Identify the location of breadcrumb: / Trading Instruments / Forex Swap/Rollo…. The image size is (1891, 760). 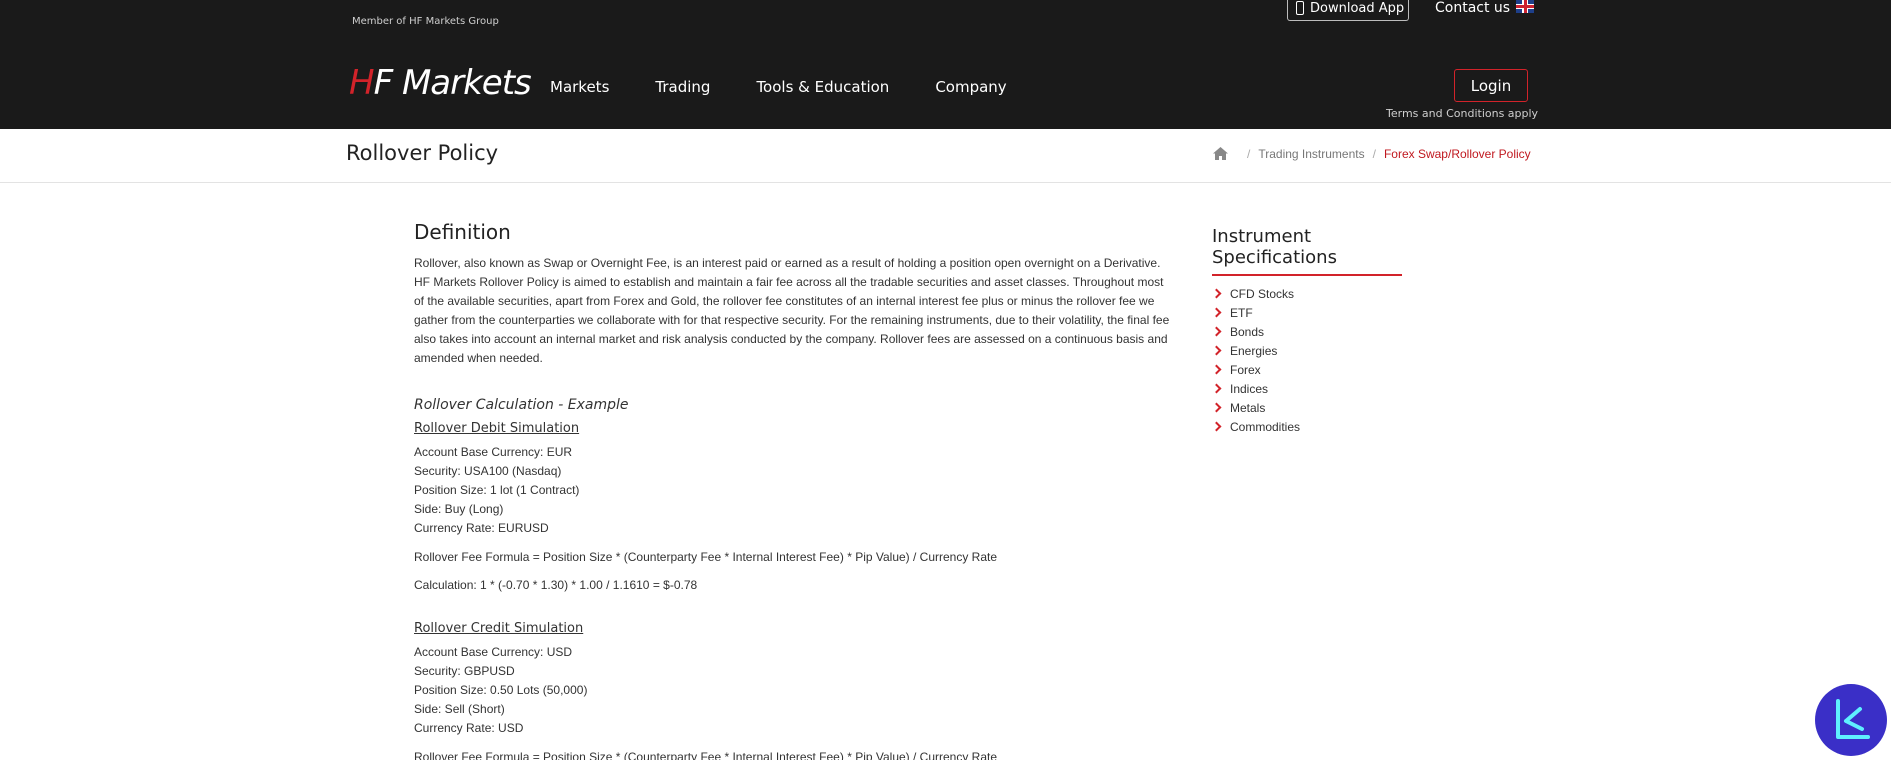
(1371, 153).